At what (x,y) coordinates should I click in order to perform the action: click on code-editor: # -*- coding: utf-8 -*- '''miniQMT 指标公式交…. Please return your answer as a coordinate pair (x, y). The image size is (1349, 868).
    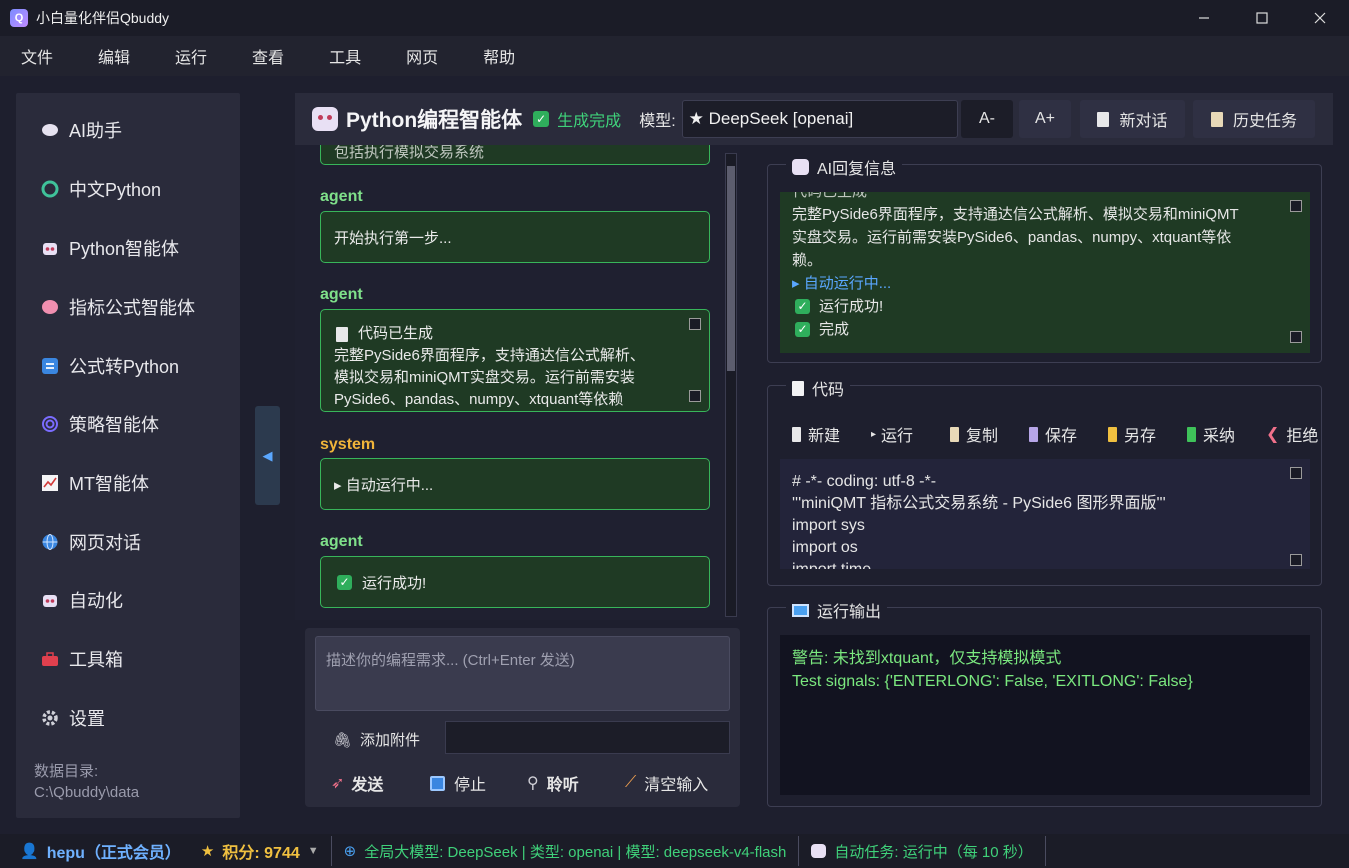
    Looking at the image, I should click on (1045, 514).